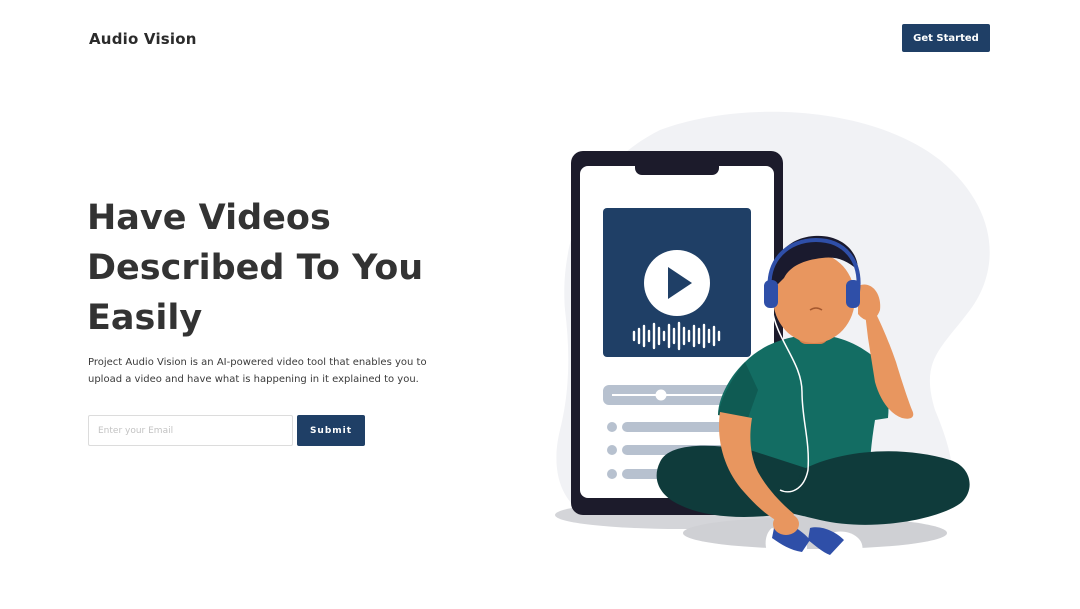 This screenshot has height=609, width=1080. I want to click on hero-title: Have Videos Described To You Easily, so click(277, 268).